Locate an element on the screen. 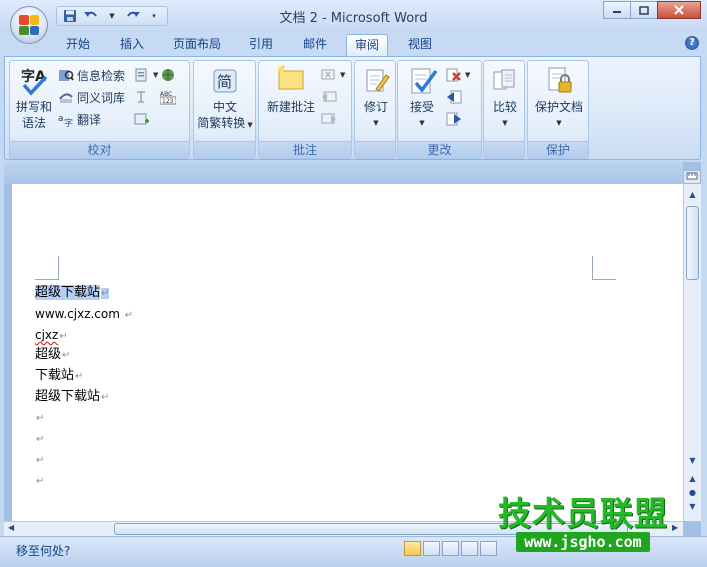 The image size is (707, 567). reject-button: ▼ is located at coordinates (458, 75).